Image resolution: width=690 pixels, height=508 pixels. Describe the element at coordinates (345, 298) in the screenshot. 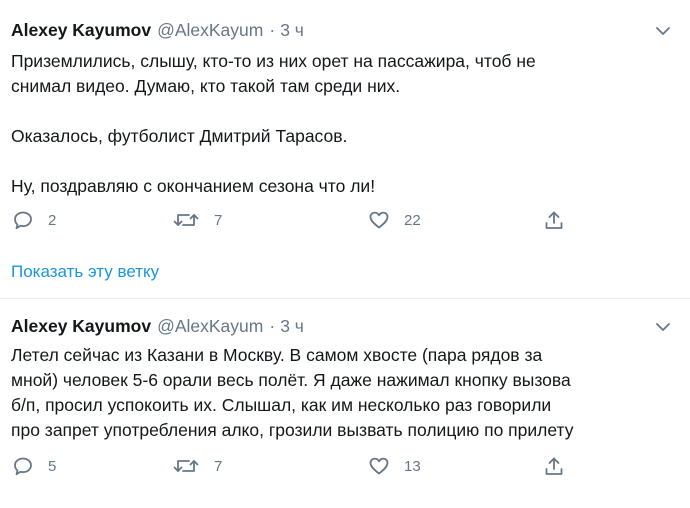

I see `tweet-divider` at that location.